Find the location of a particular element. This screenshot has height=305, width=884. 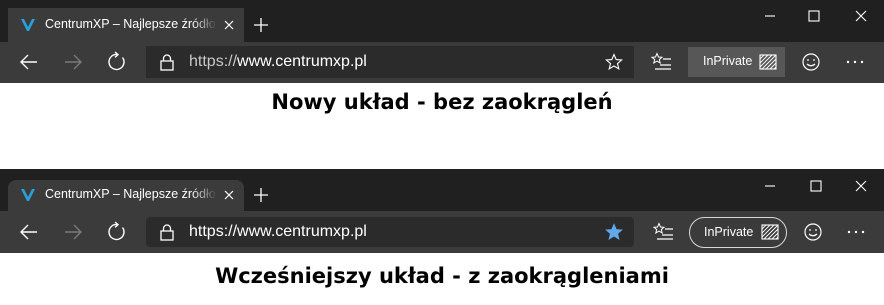

old-layout-caption: Wcześniejszy układ - z zaokrągleniami is located at coordinates (442, 276).